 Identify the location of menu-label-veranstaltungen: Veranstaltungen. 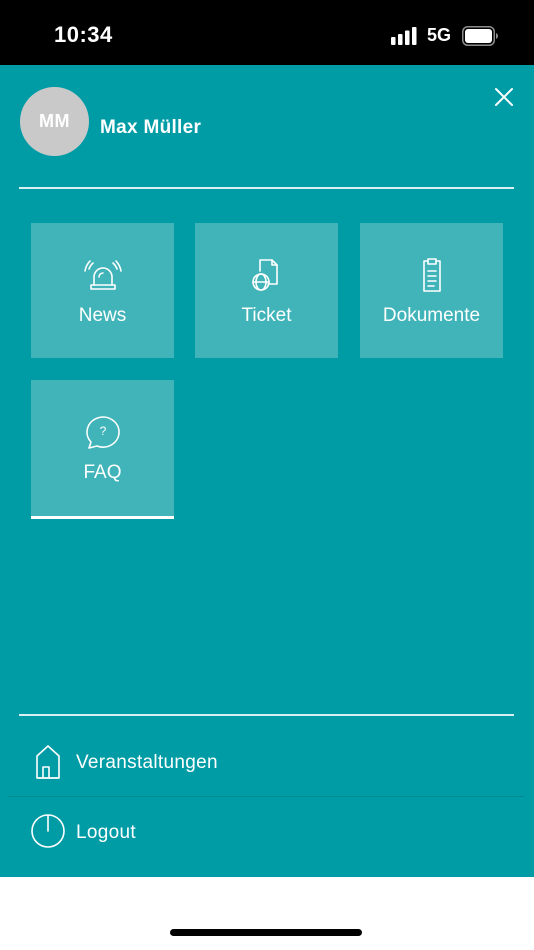
(147, 762).